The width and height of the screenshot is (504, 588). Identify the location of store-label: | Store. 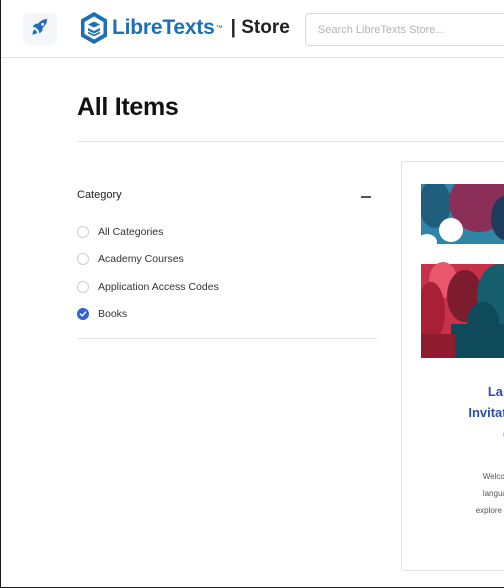
(260, 27).